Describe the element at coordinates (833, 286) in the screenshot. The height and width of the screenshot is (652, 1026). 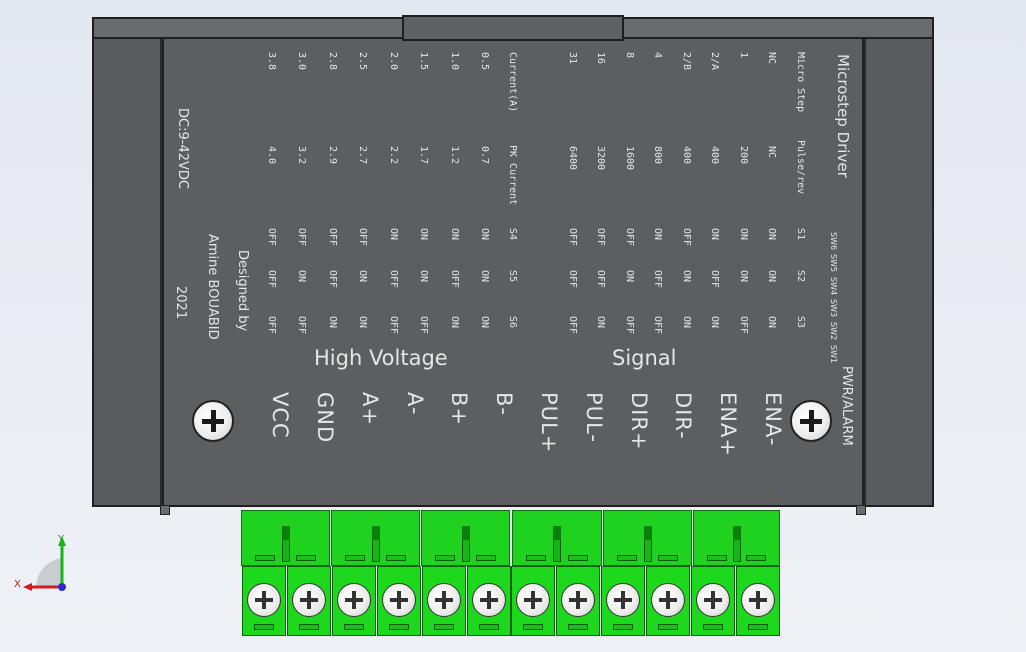
I see `sw-label: SW4` at that location.